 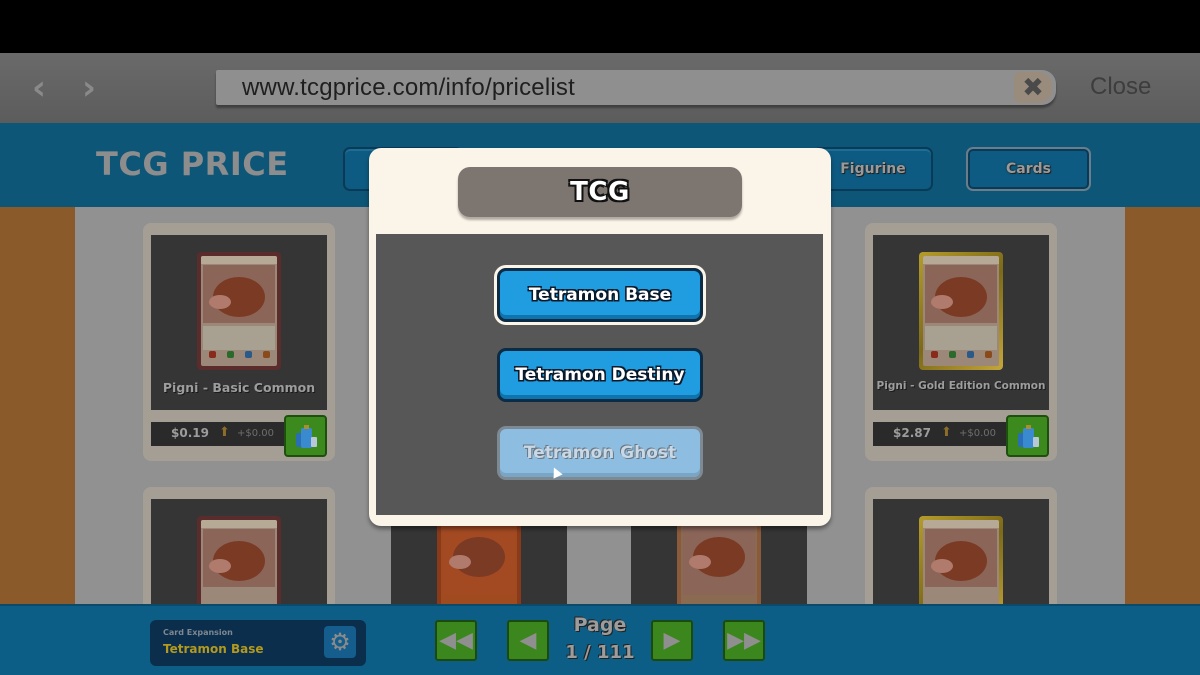 I want to click on nav-button-label: Figurine, so click(x=873, y=169).